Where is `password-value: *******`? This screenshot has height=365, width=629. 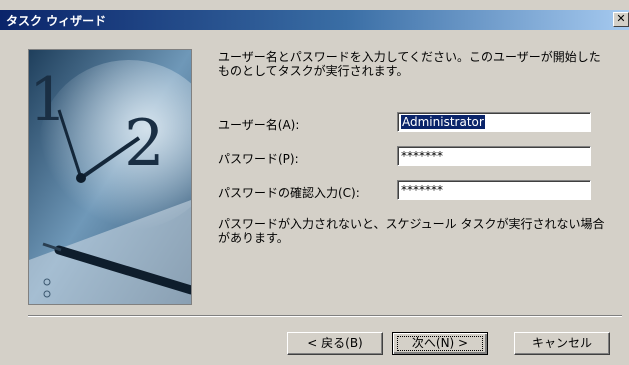
password-value: ******* is located at coordinates (422, 156).